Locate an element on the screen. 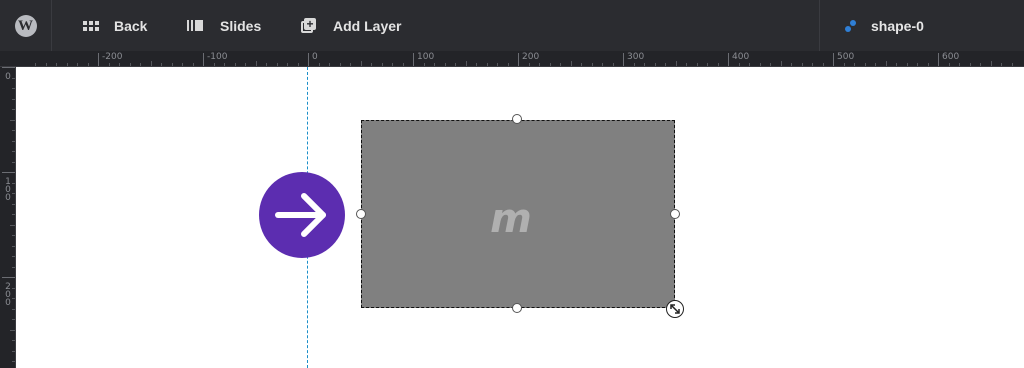  top-toolbar: W Back Slides + Add Layer shape-0 is located at coordinates (512, 25).